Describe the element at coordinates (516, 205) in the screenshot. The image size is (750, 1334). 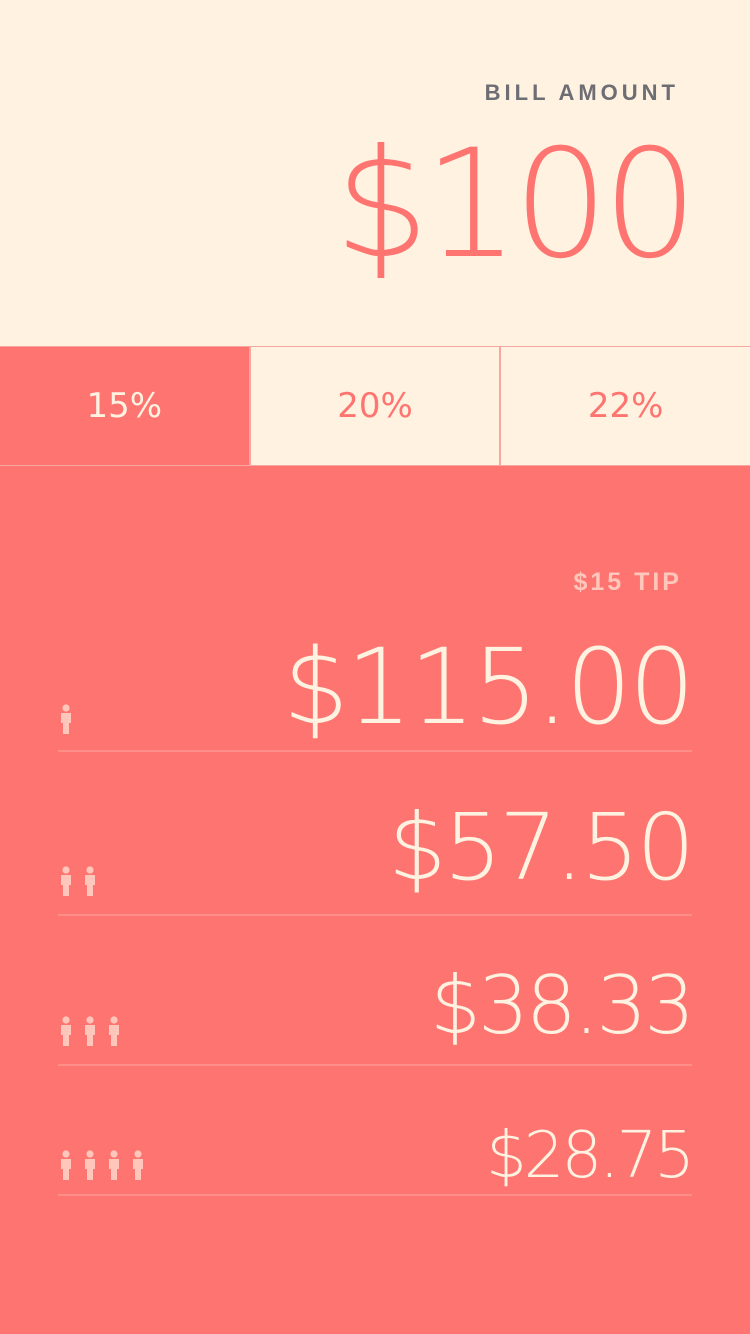
I see `bill-amount-value: $100` at that location.